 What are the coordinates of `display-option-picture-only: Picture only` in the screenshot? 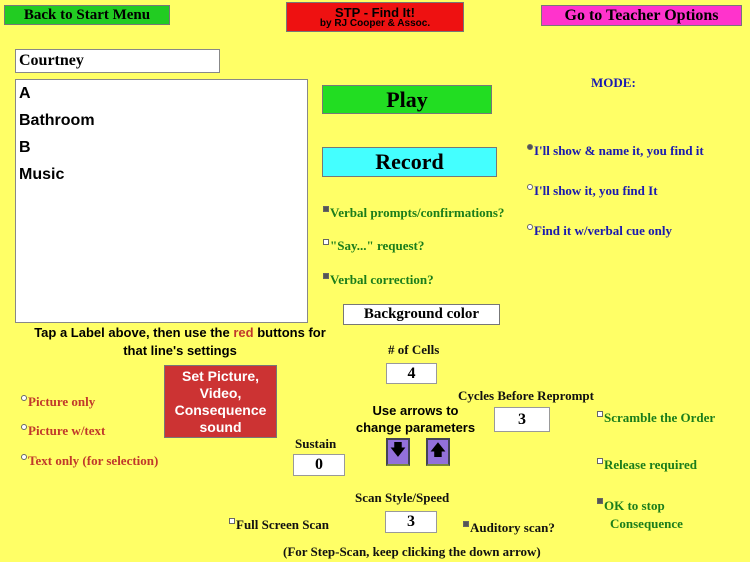 It's located at (58, 402).